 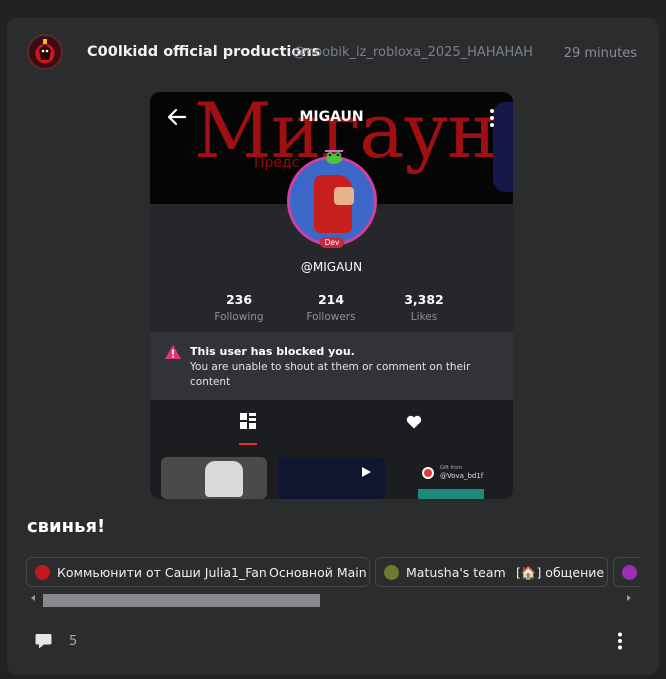 I want to click on thumbnail-character, so click(x=224, y=479).